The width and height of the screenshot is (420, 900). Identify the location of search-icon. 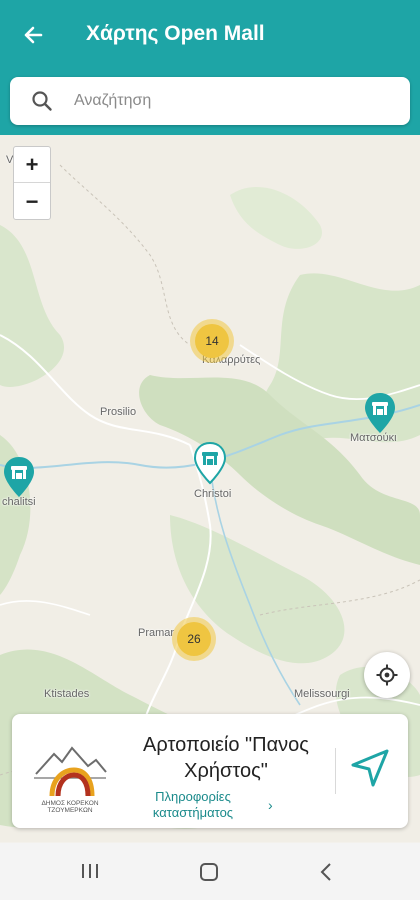
(42, 101).